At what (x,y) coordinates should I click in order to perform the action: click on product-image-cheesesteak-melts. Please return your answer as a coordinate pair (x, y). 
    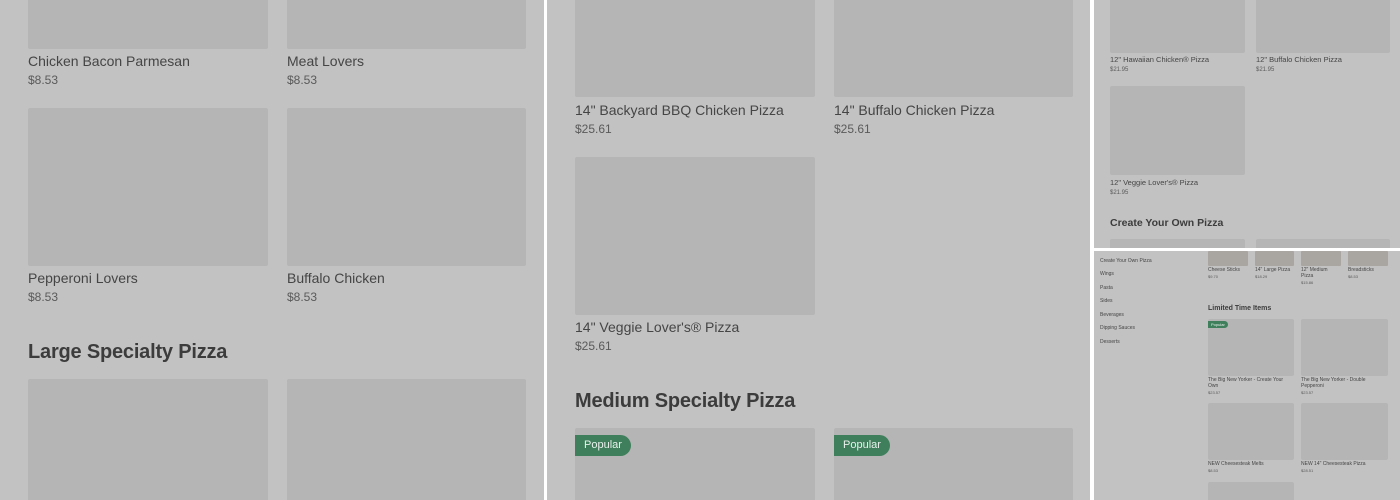
    Looking at the image, I should click on (1251, 431).